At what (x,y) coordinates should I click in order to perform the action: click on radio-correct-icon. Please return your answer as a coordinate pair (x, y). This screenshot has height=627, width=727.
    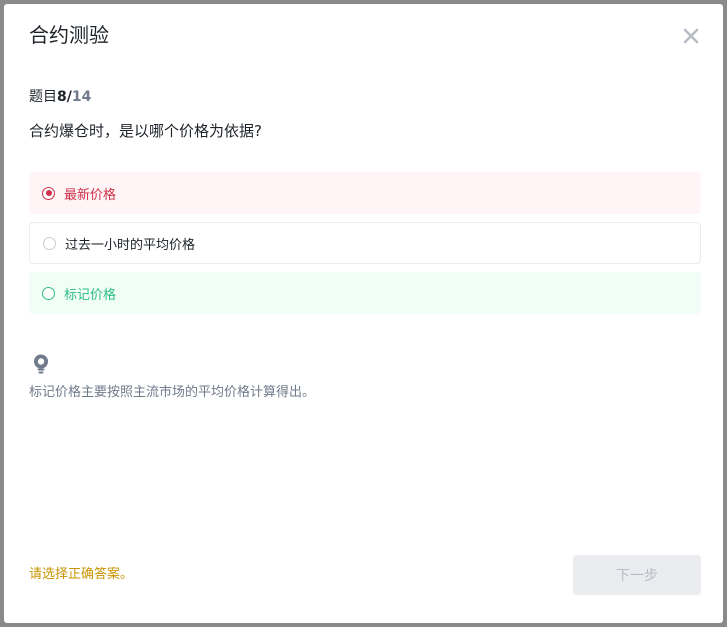
    Looking at the image, I should click on (48, 293).